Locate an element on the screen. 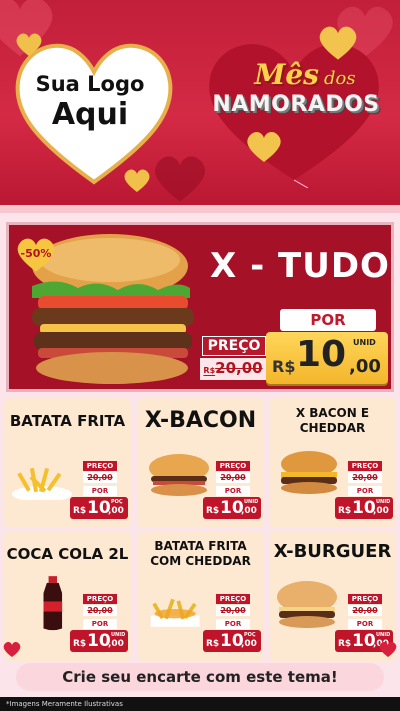 The image size is (400, 711). product-card: X-BURGUERPREÇO20,00PORR$10,00UNID is located at coordinates (332, 596).